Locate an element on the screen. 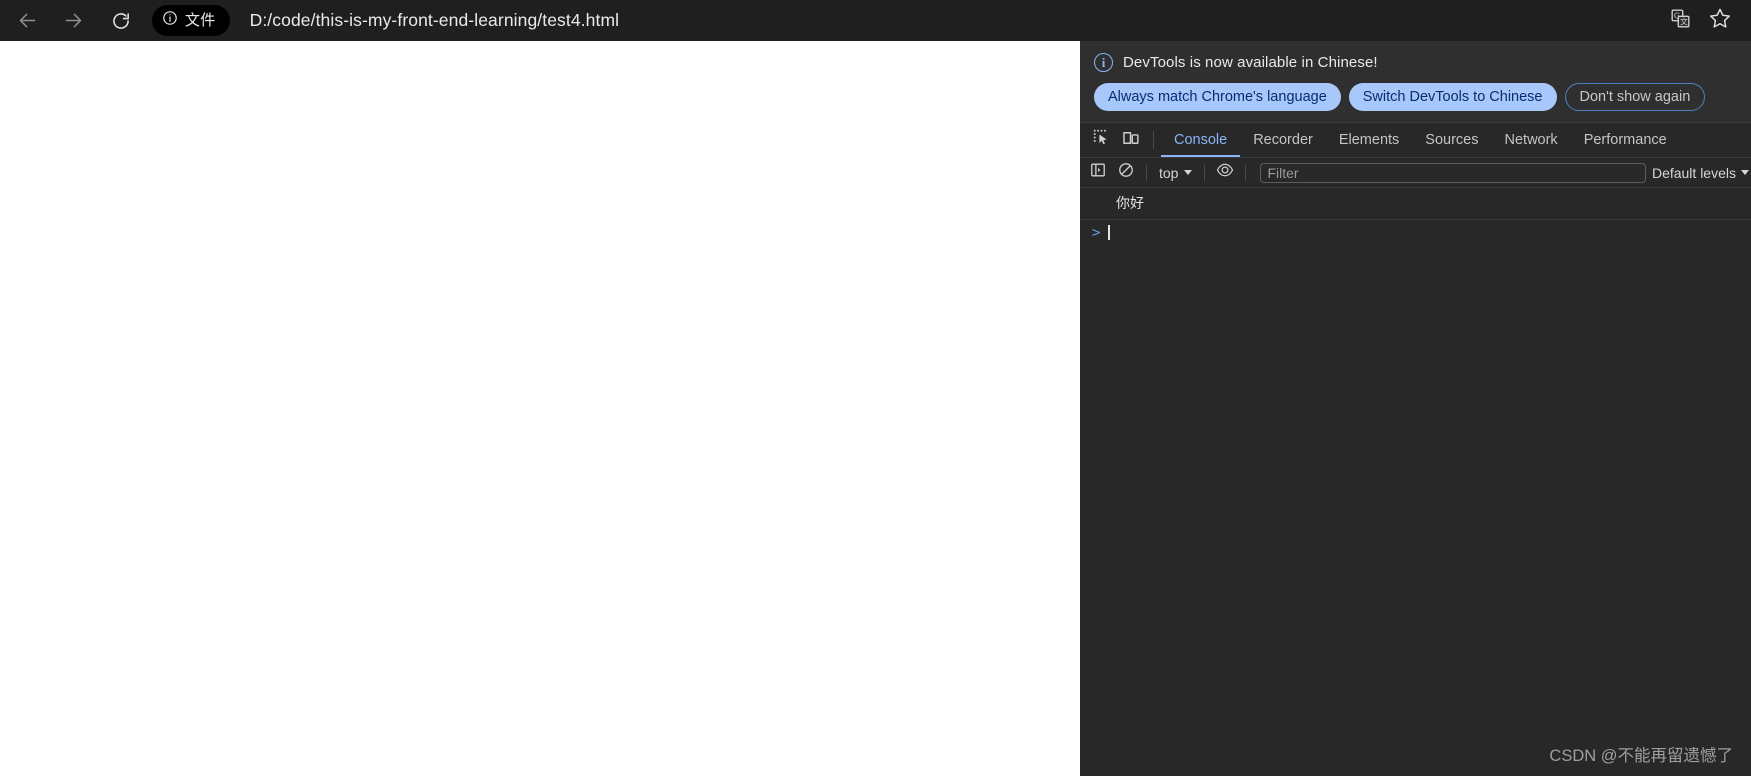 Image resolution: width=1751 pixels, height=776 pixels. console-sidebar-toggle-button is located at coordinates (1098, 173).